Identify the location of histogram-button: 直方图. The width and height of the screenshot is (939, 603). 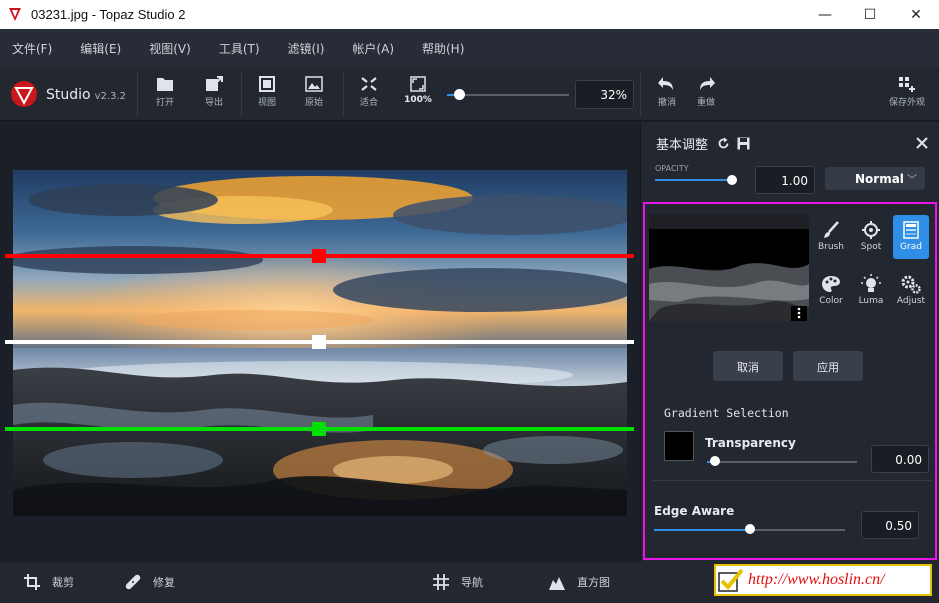
(579, 582).